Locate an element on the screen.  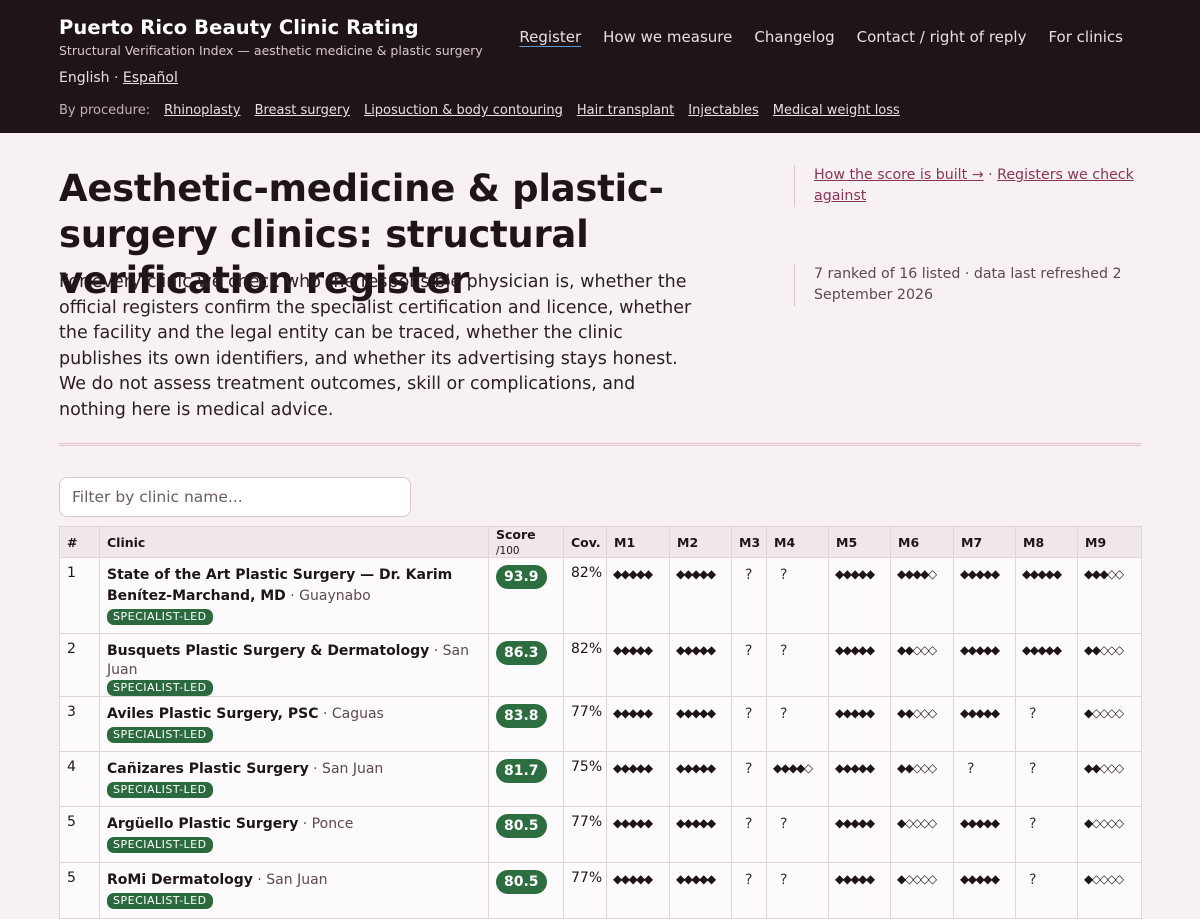
metric-rating: ◆◆◆◇◇ is located at coordinates (1104, 574).